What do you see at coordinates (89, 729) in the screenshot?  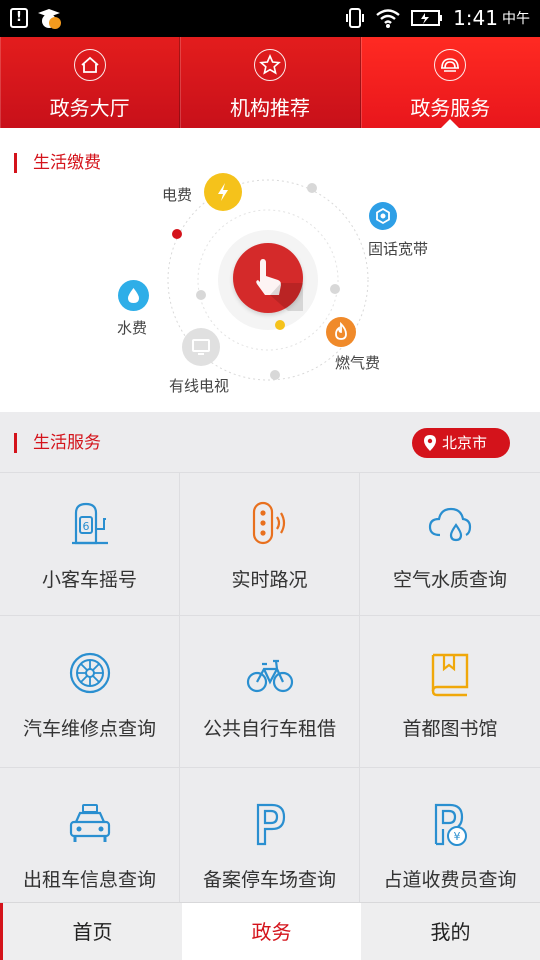 I see `service-label: 汽车维修点查询` at bounding box center [89, 729].